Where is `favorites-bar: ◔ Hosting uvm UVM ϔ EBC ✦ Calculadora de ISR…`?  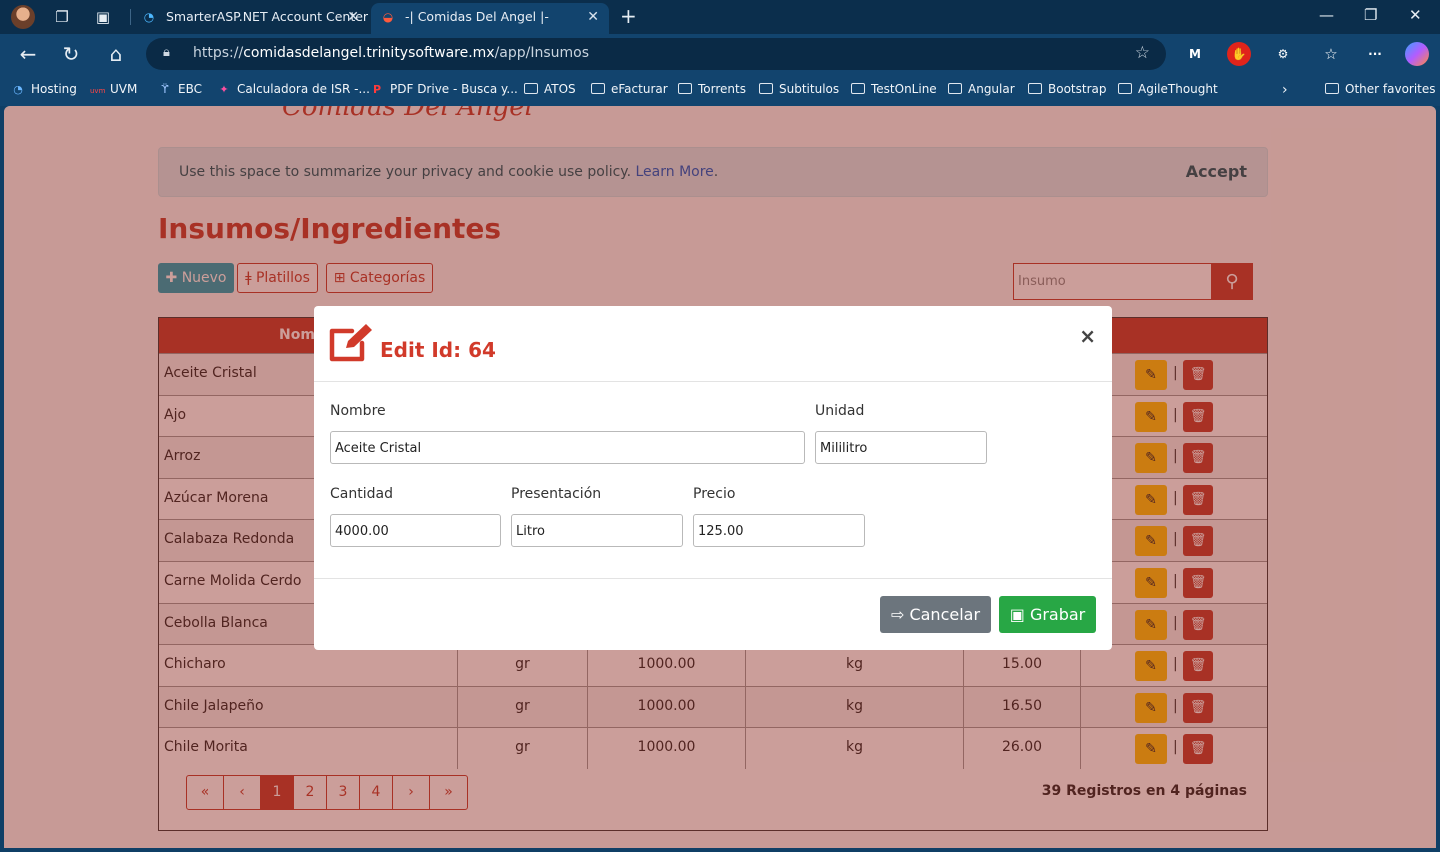 favorites-bar: ◔ Hosting uvm UVM ϔ EBC ✦ Calculadora de ISR… is located at coordinates (720, 90).